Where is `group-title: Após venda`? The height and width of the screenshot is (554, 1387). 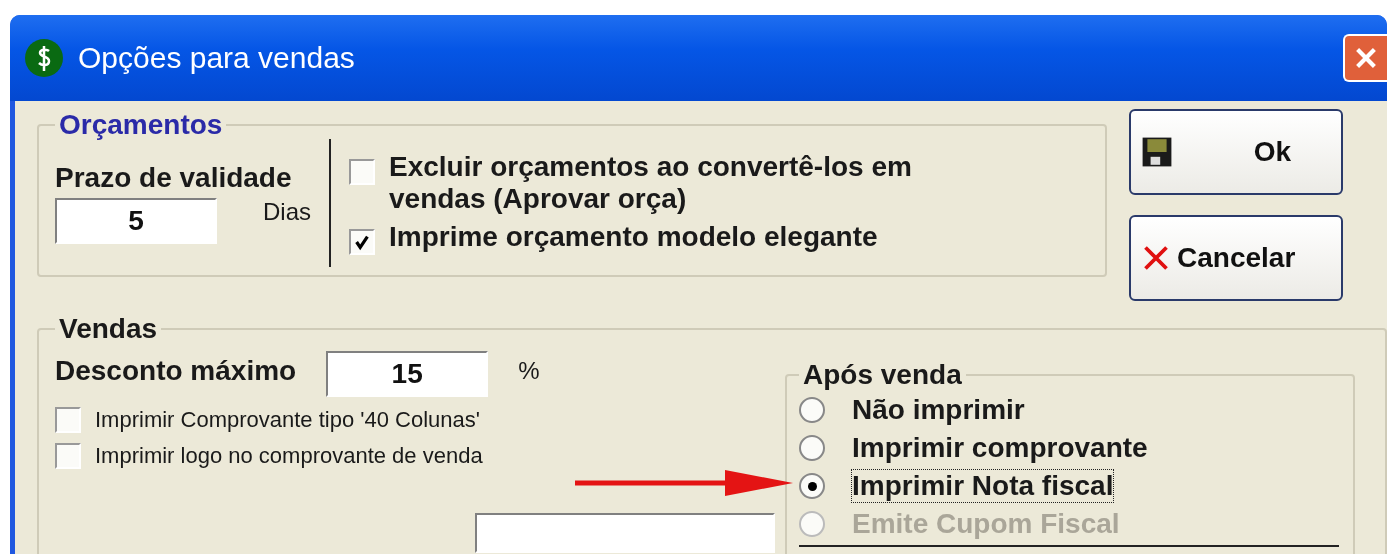
group-title: Após venda is located at coordinates (882, 375).